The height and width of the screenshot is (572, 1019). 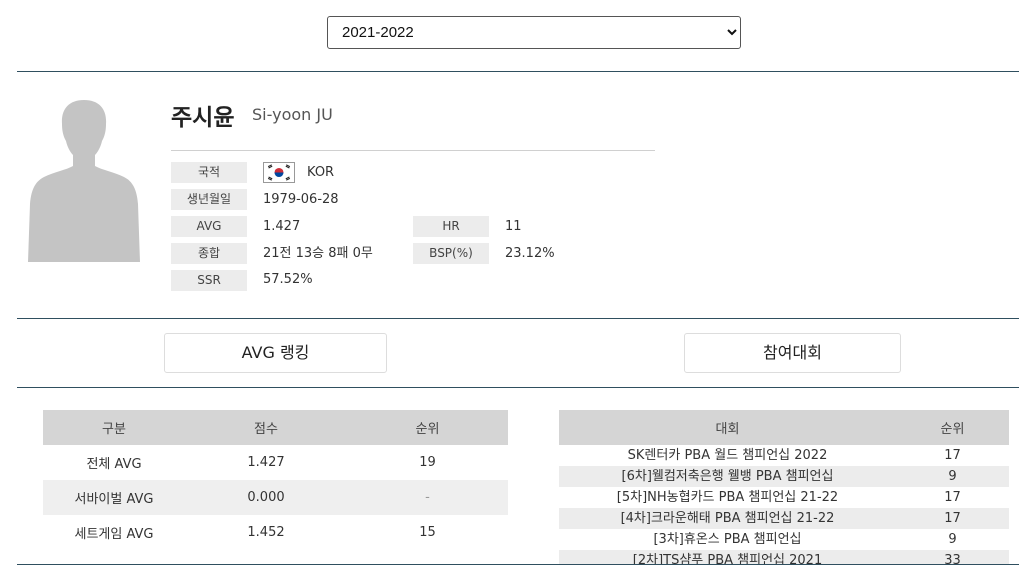 What do you see at coordinates (209, 199) in the screenshot?
I see `birthdate-label: 생년월일` at bounding box center [209, 199].